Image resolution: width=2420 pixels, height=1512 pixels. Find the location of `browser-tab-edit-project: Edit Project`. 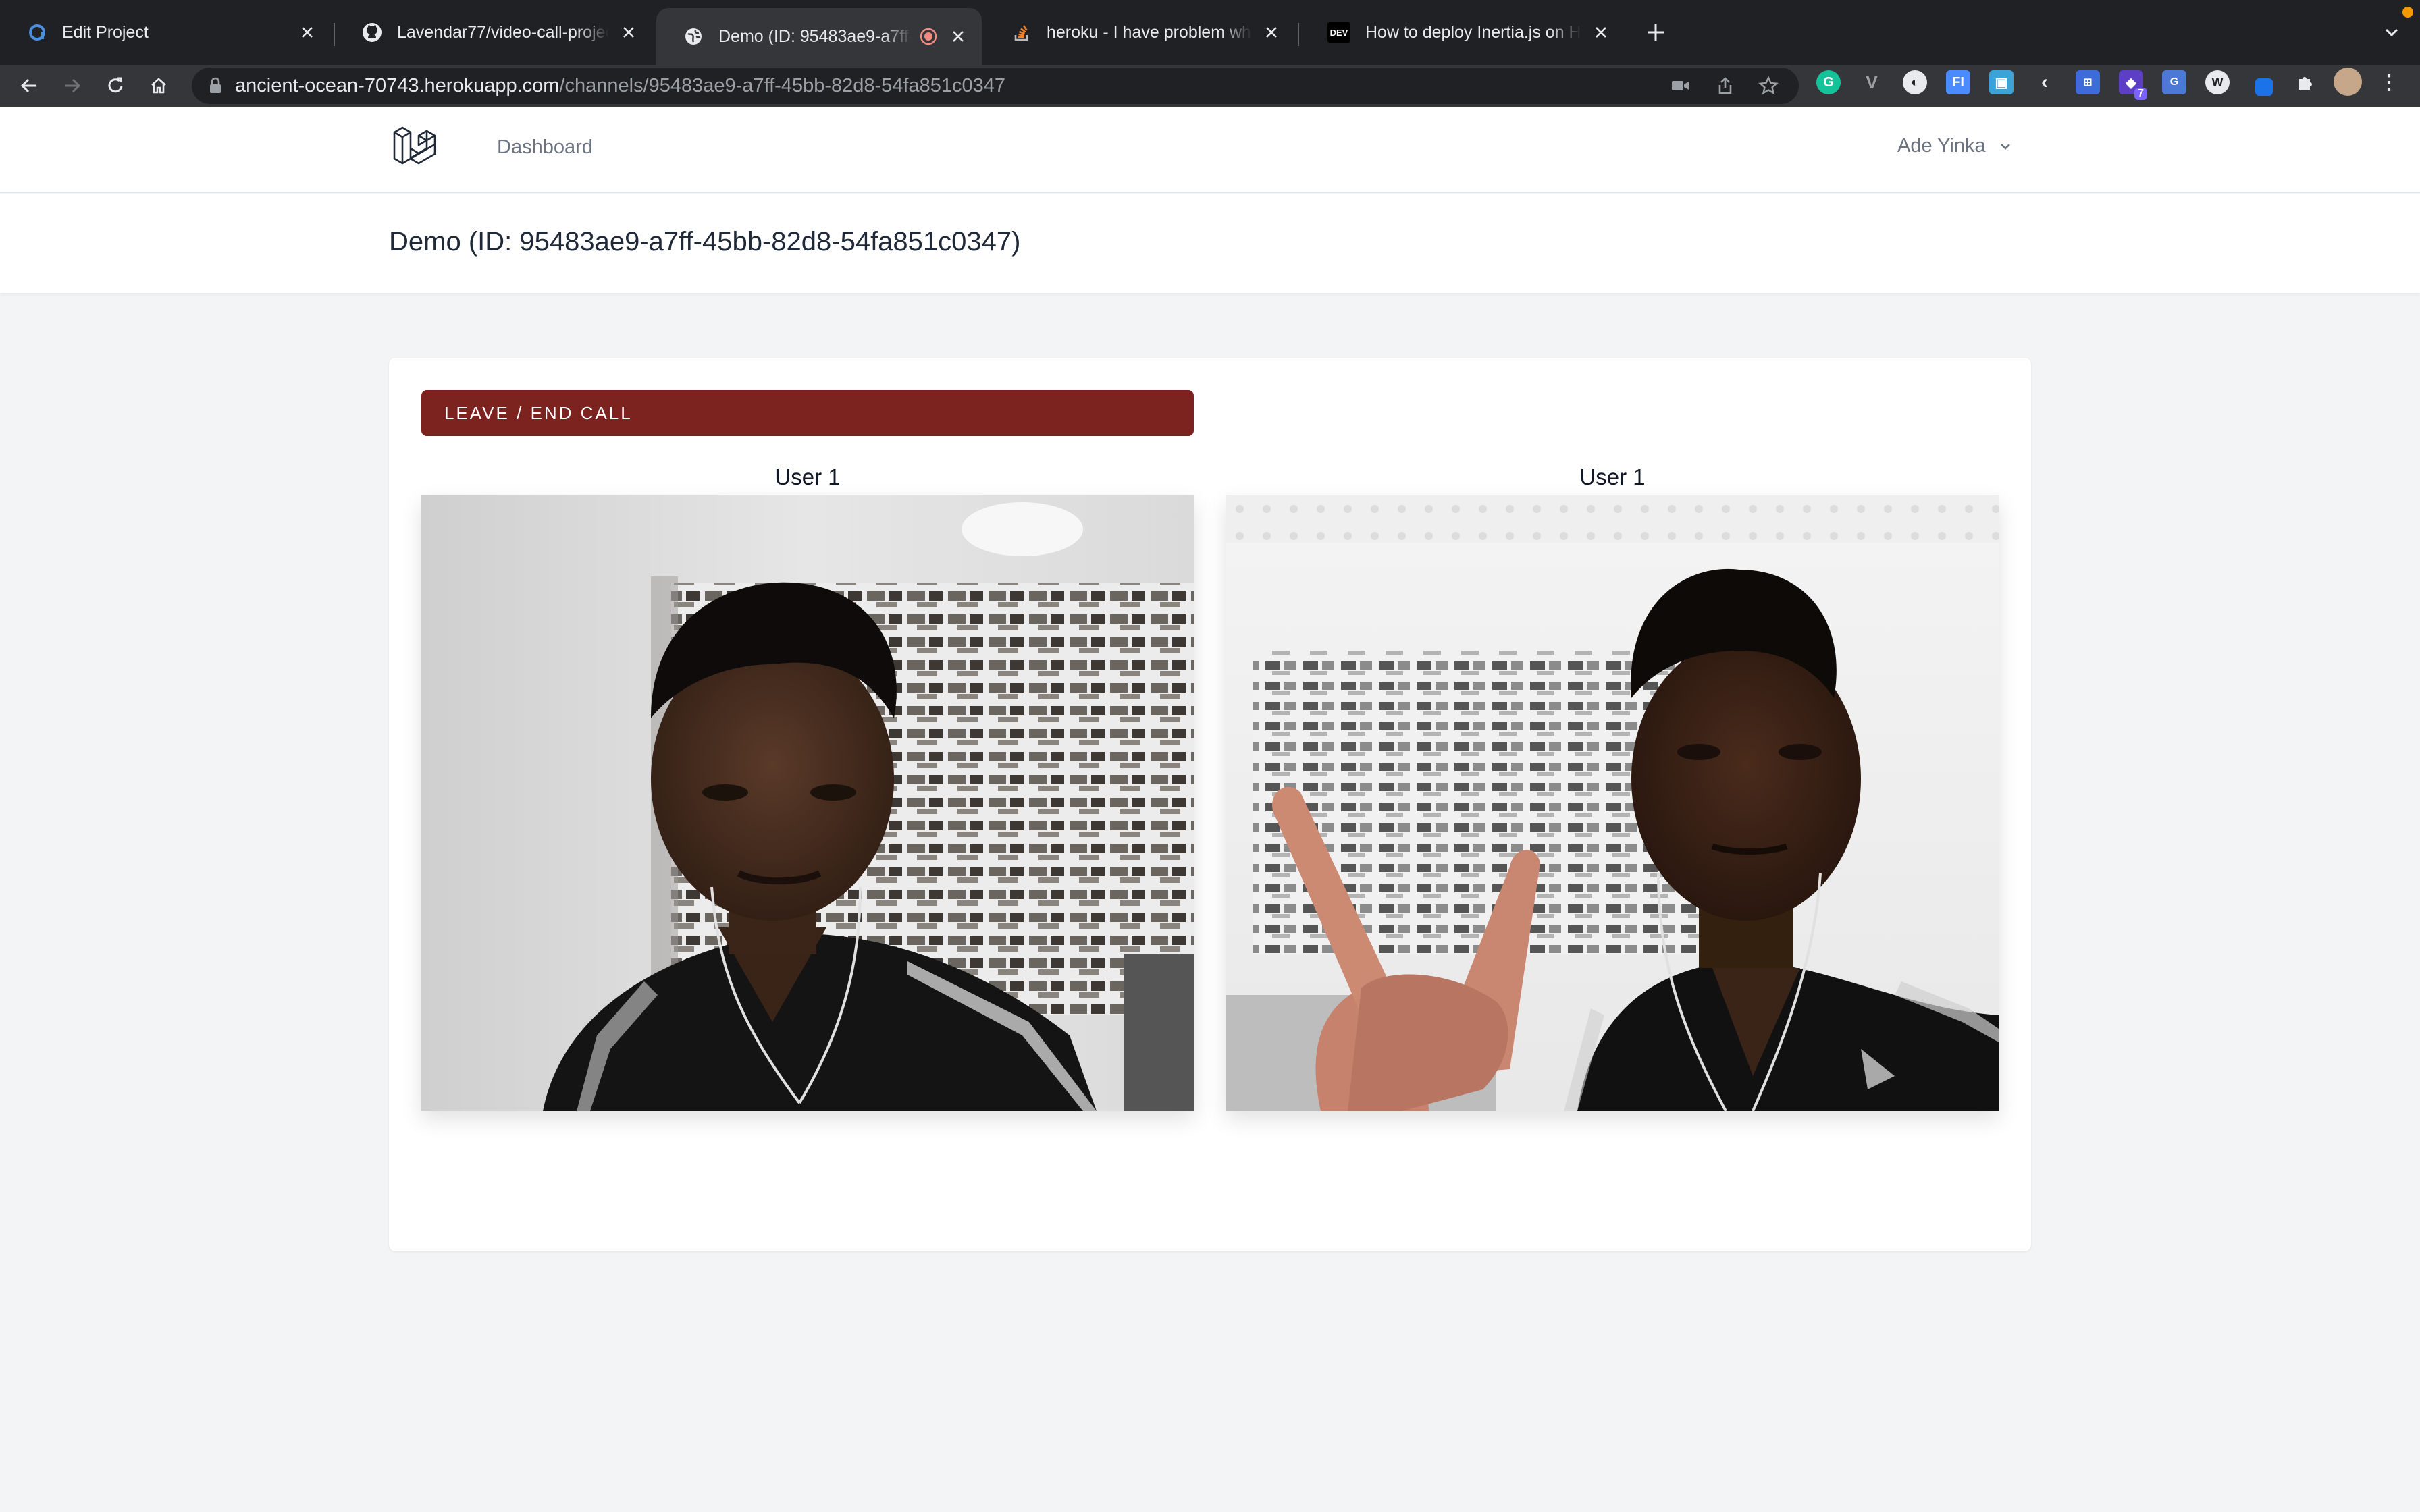

browser-tab-edit-project: Edit Project is located at coordinates (165, 32).